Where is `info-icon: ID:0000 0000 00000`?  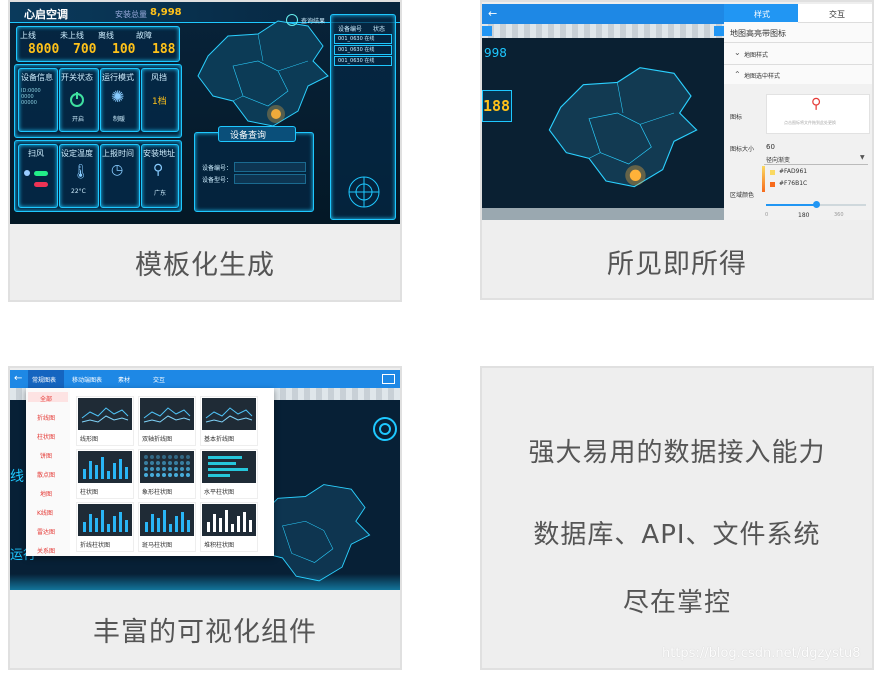 info-icon: ID:0000 0000 00000 is located at coordinates (31, 97).